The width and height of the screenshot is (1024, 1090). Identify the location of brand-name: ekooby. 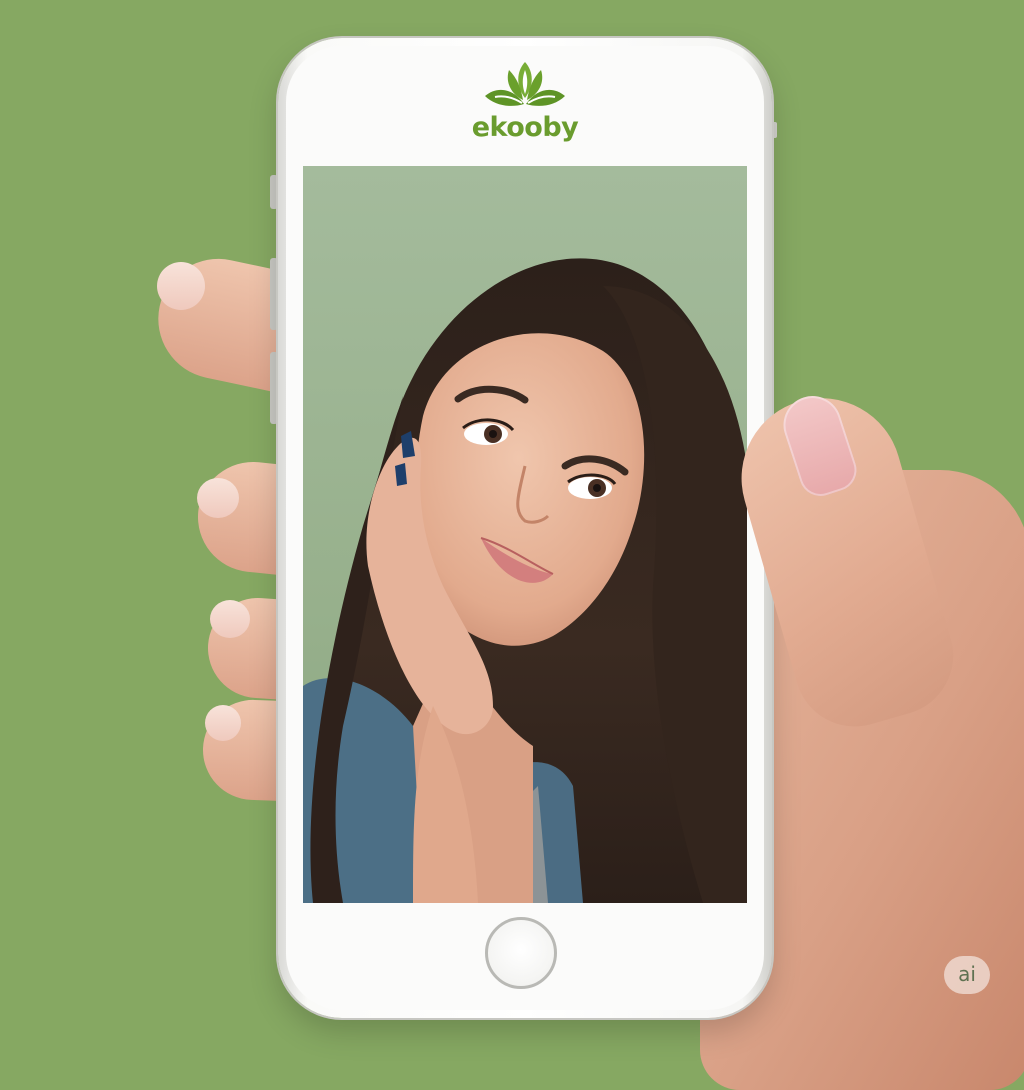
(525, 127).